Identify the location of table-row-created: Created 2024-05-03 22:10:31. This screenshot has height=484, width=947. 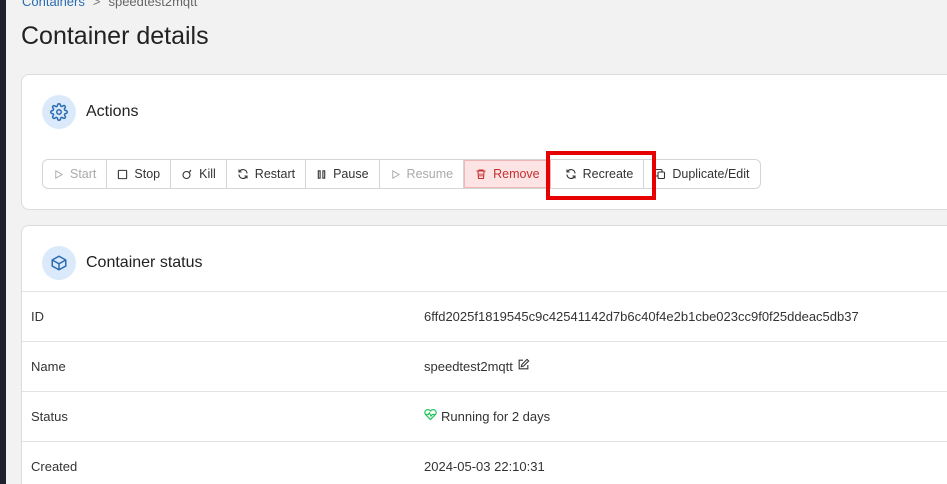
(484, 462).